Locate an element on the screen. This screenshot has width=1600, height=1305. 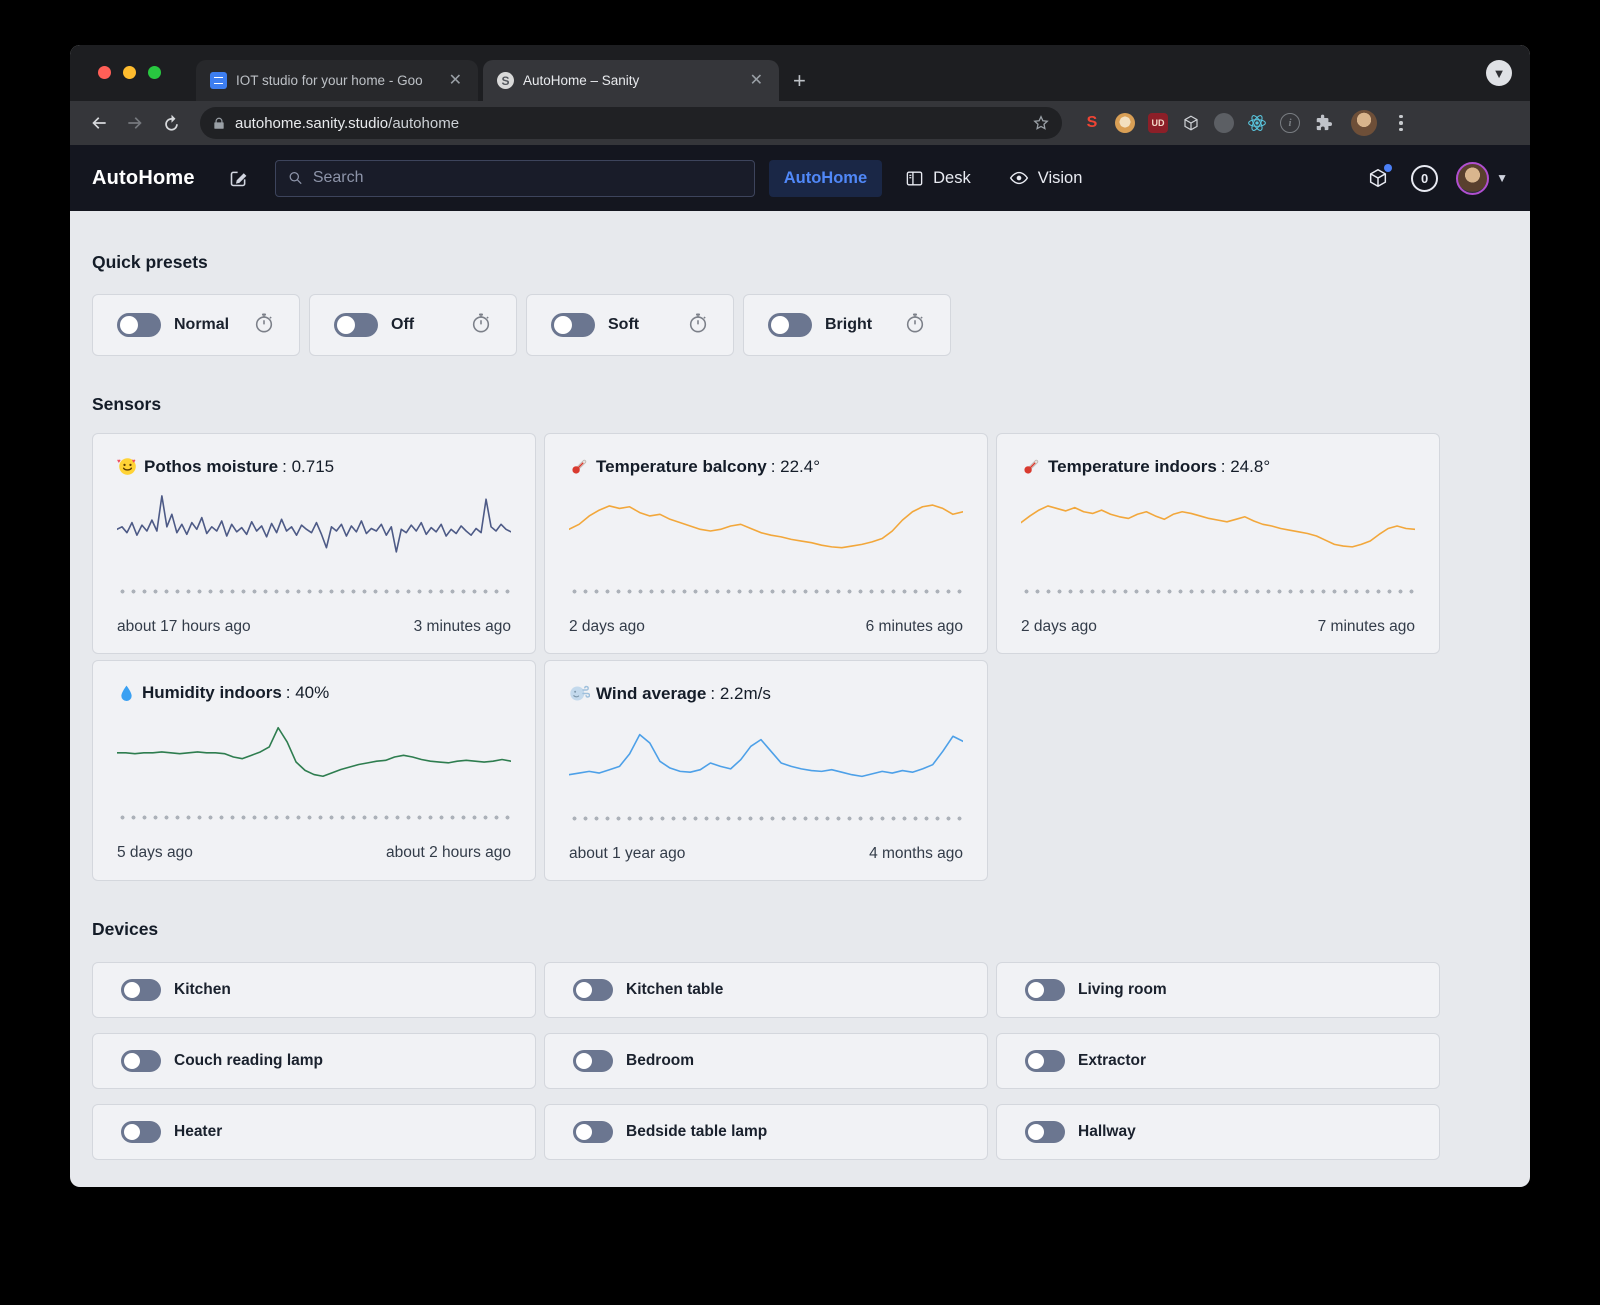
tab-overview-button: ▼ is located at coordinates (1499, 73).